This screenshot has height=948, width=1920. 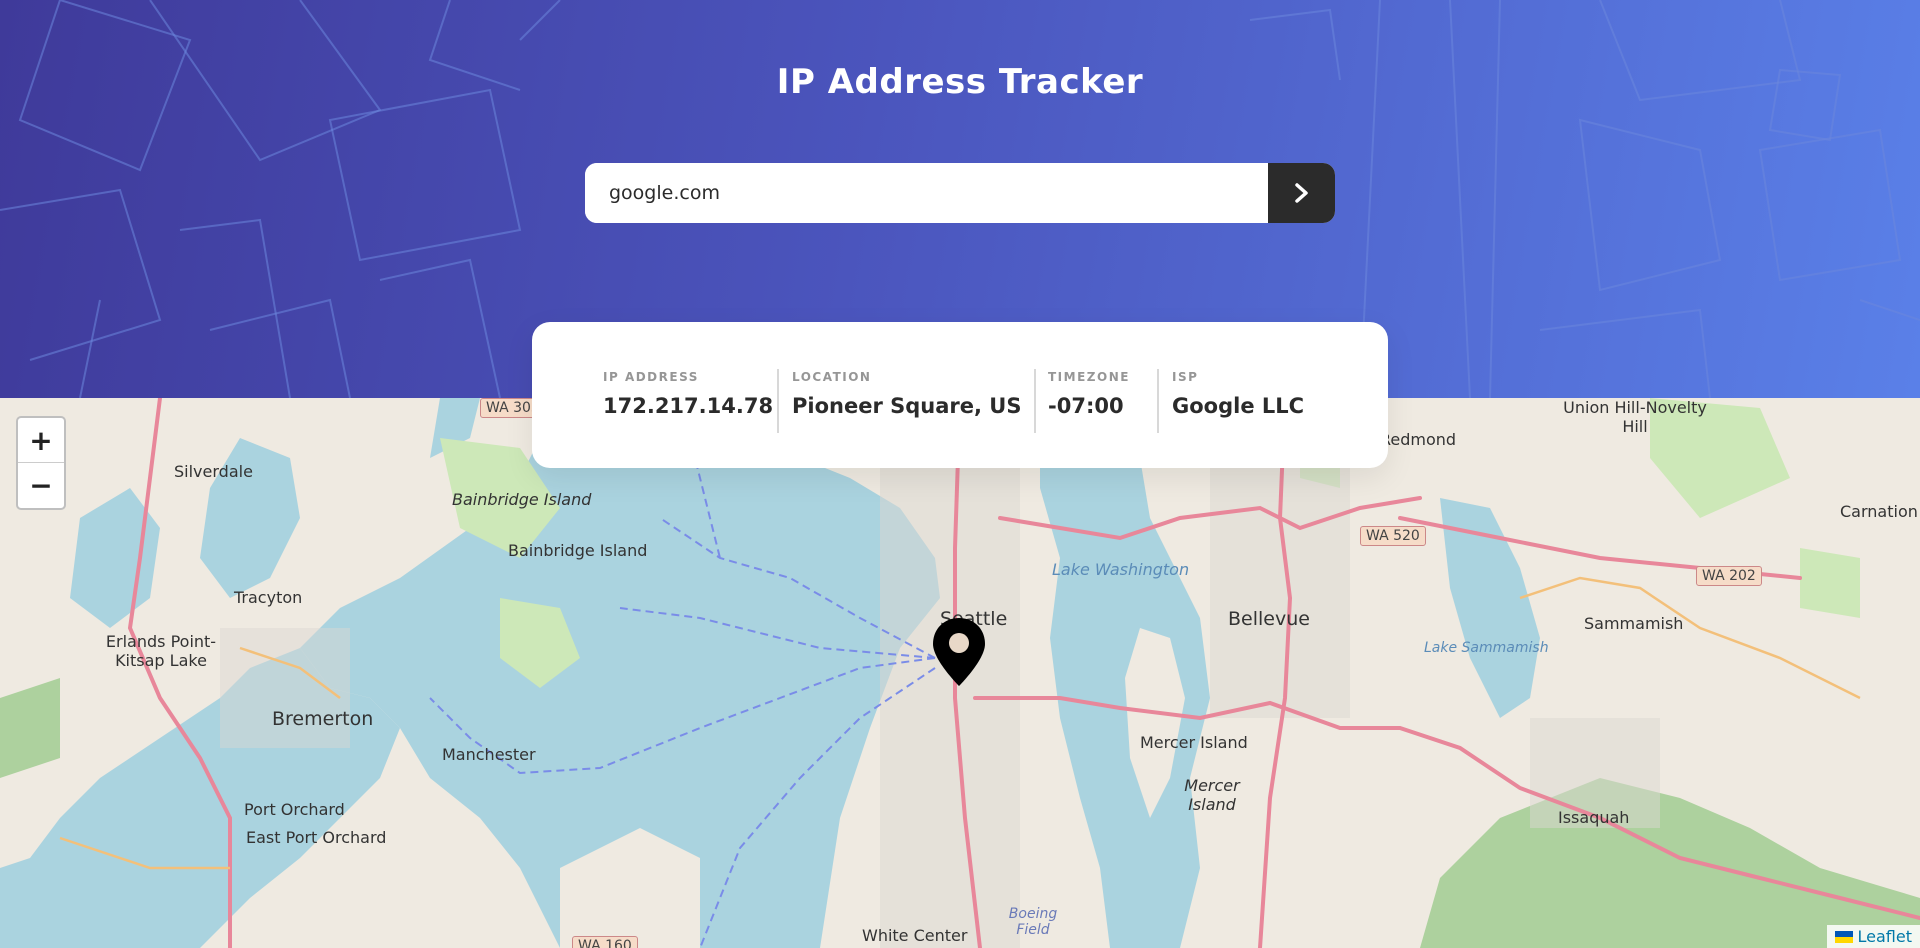 I want to click on map-attribution: Leaflet, so click(x=1873, y=936).